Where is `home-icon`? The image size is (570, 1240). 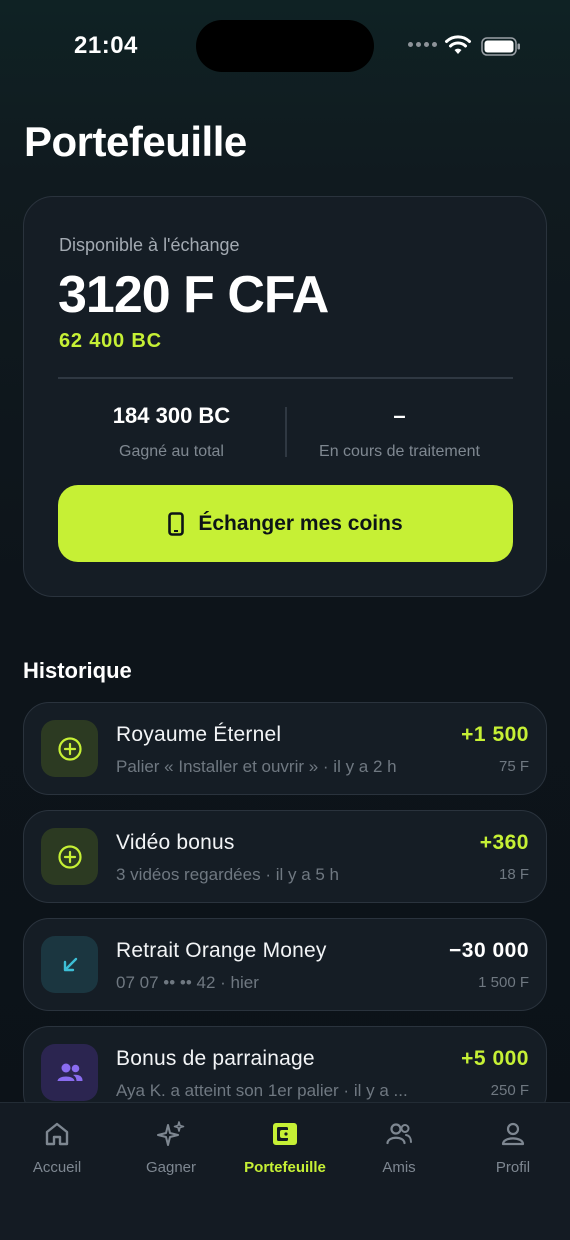
home-icon is located at coordinates (57, 1134).